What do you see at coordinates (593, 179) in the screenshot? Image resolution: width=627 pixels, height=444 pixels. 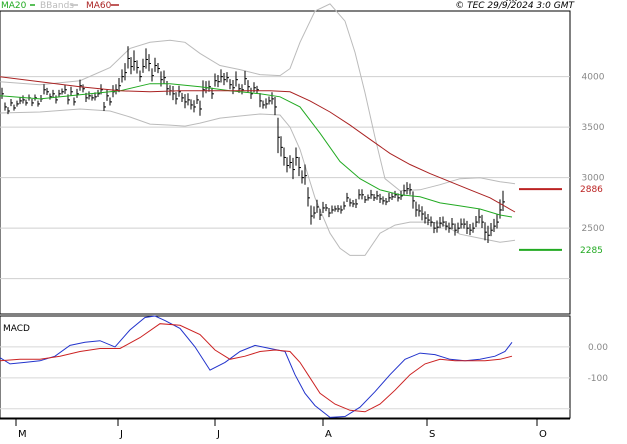 I see `price-y-tick-label: 3000` at bounding box center [593, 179].